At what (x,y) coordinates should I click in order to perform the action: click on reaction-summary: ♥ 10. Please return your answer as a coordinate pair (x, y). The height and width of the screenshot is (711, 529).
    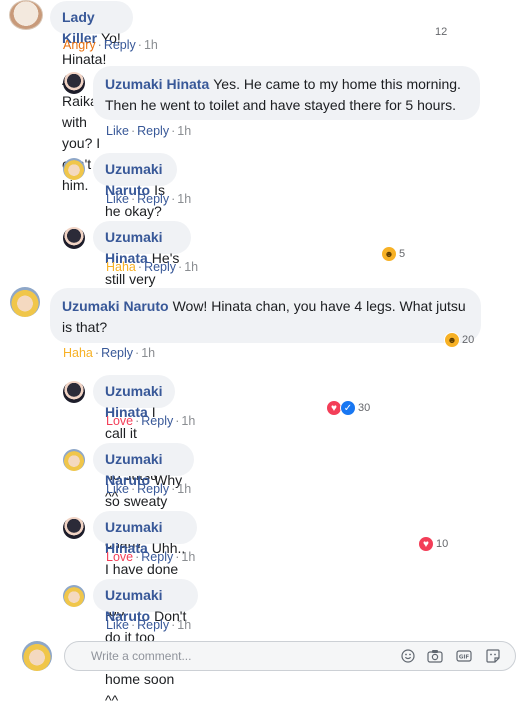
    Looking at the image, I should click on (433, 544).